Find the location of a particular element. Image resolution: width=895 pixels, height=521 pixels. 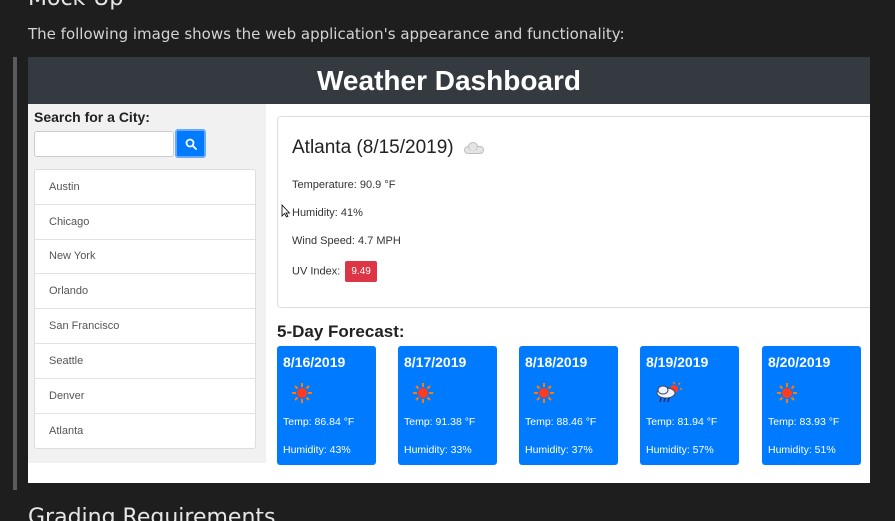

current-temperature: Temperature: 90.9 °F is located at coordinates (344, 185).